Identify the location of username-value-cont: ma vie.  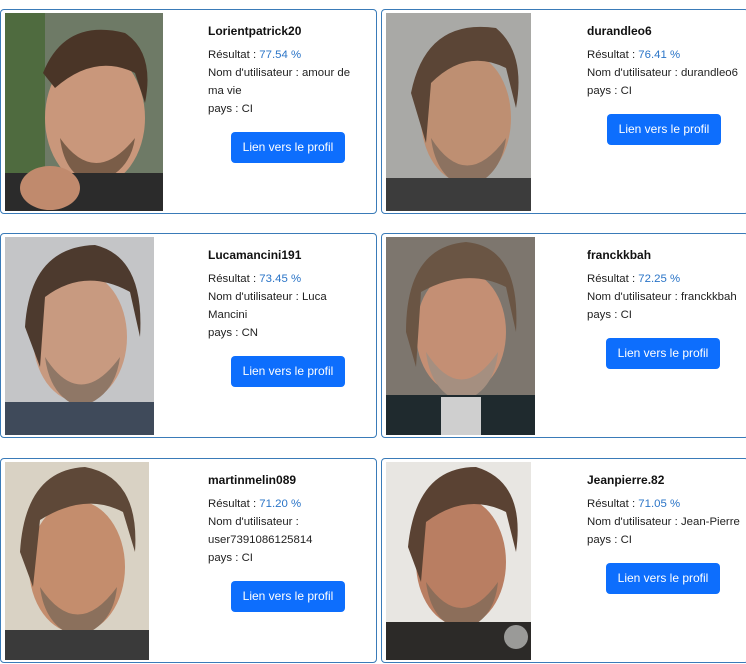
(225, 91).